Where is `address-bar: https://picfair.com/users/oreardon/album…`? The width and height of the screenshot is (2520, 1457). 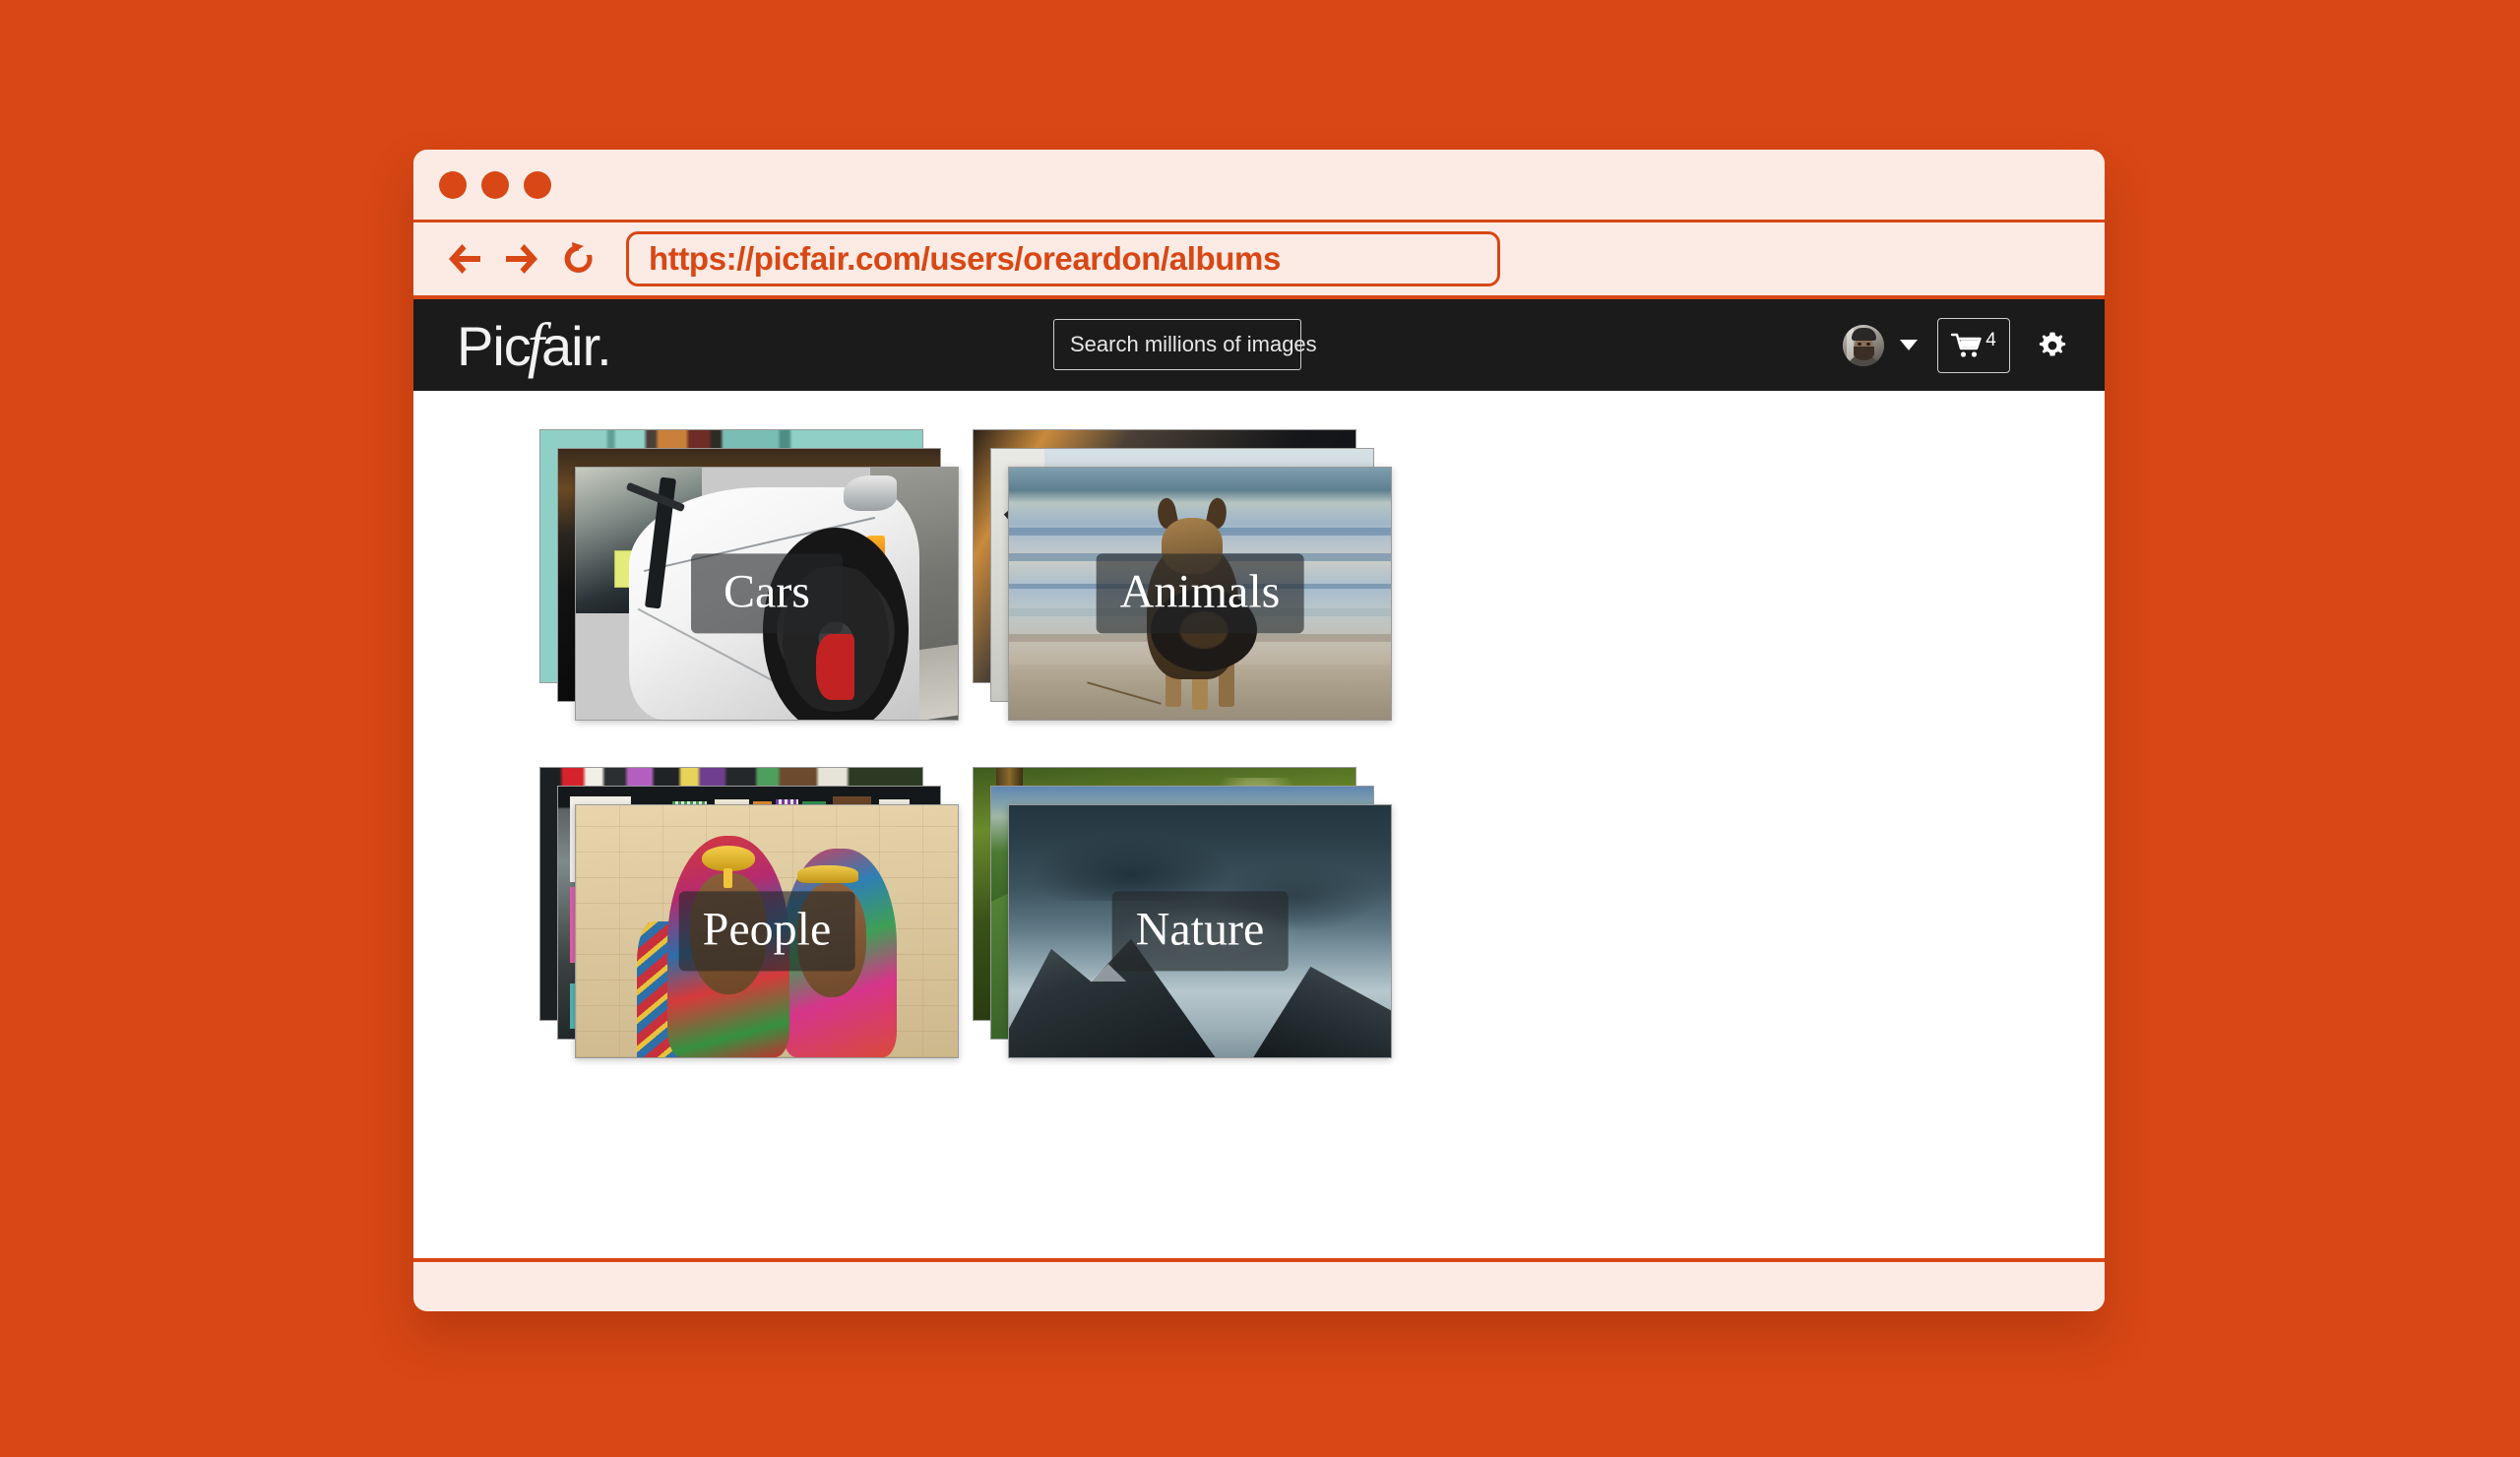
address-bar: https://picfair.com/users/oreardon/album… is located at coordinates (1063, 258).